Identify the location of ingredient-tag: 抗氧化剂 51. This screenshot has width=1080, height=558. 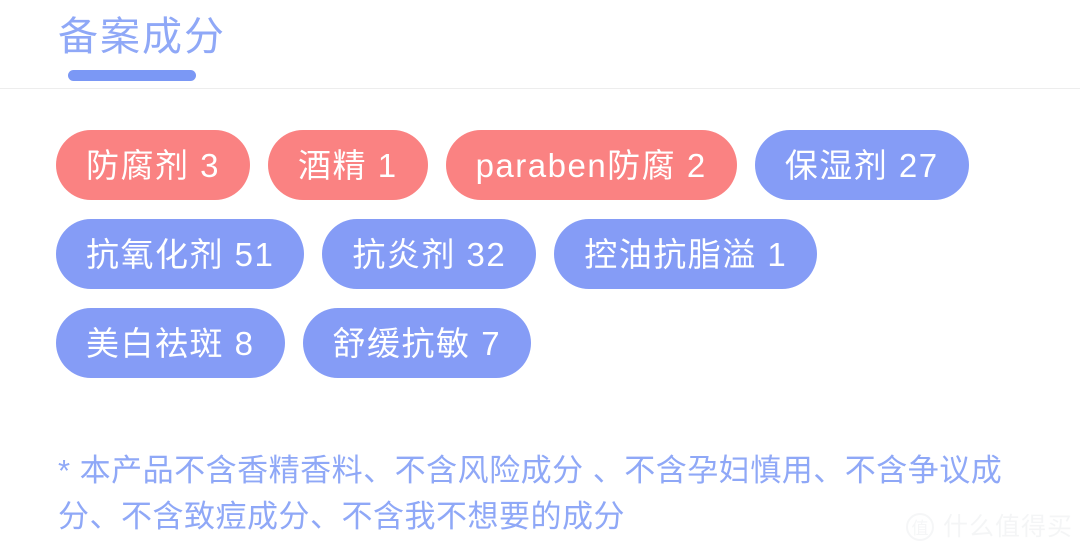
(180, 254).